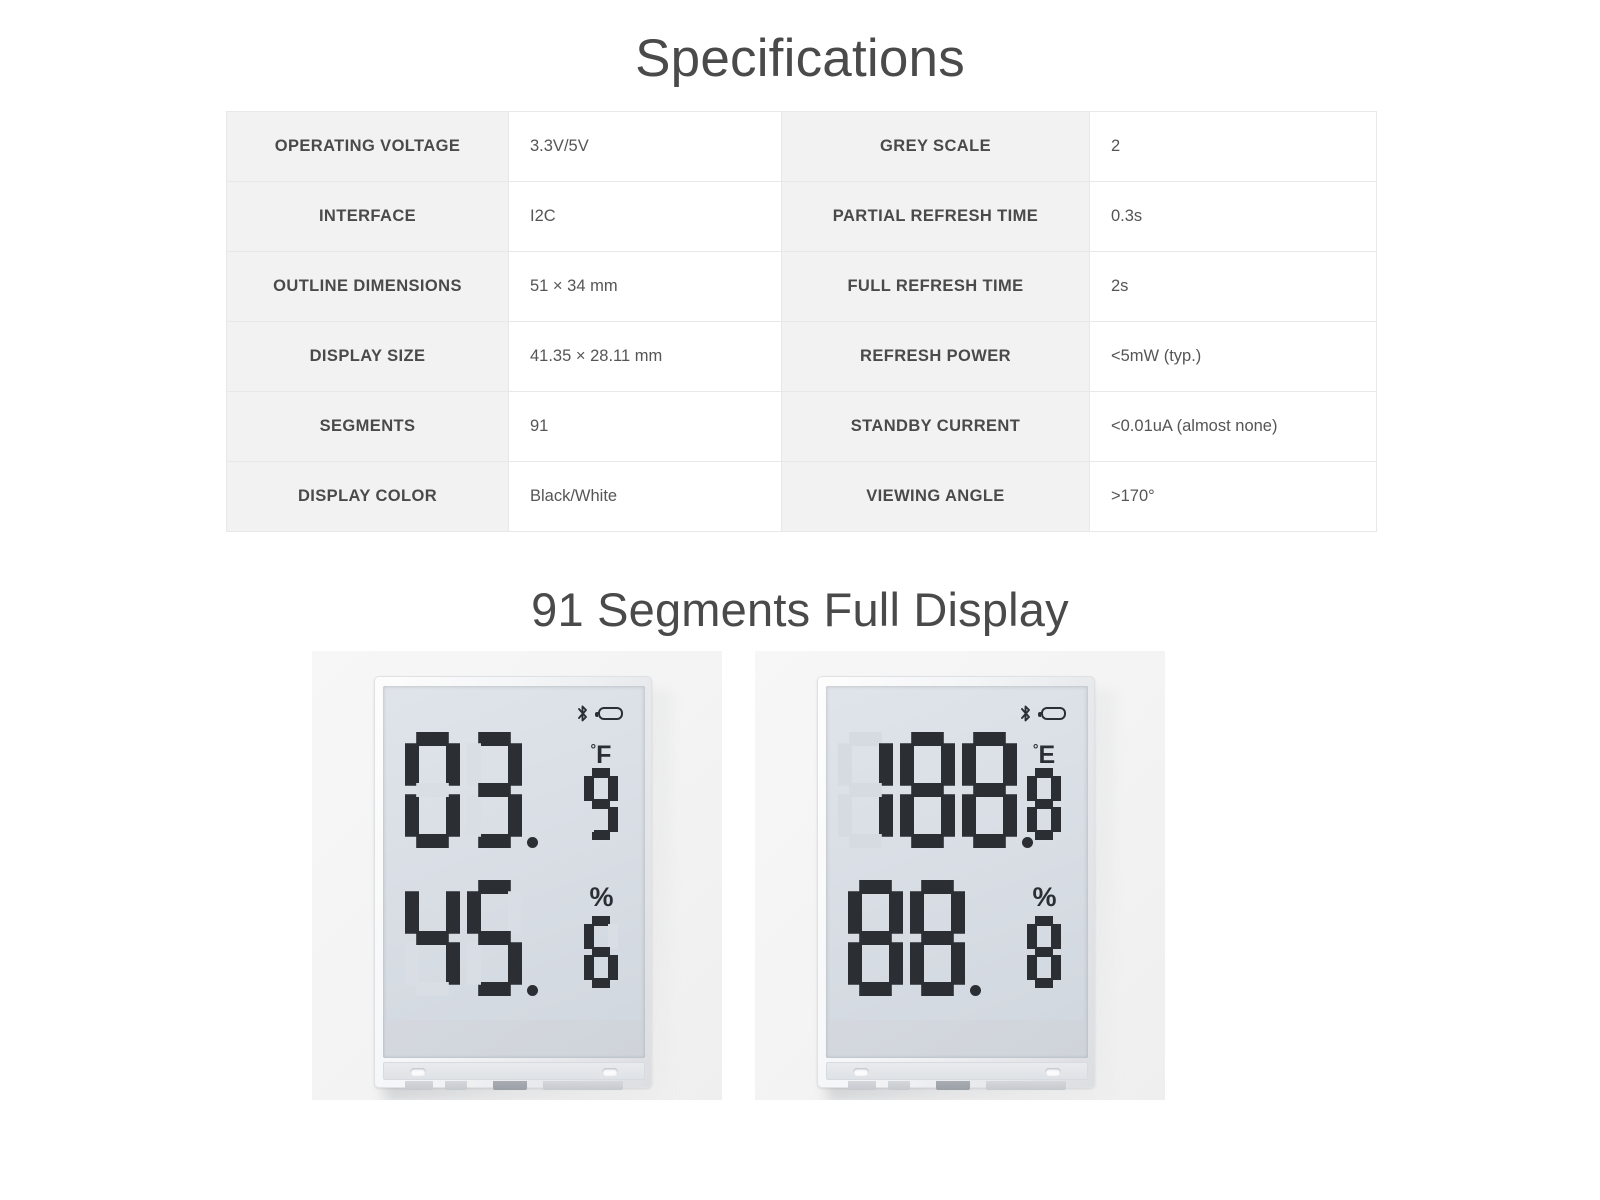 This screenshot has height=1200, width=1600. I want to click on table-row: INTERFACE I2C PARTIAL REFRESH TIME 0.3s, so click(801, 216).